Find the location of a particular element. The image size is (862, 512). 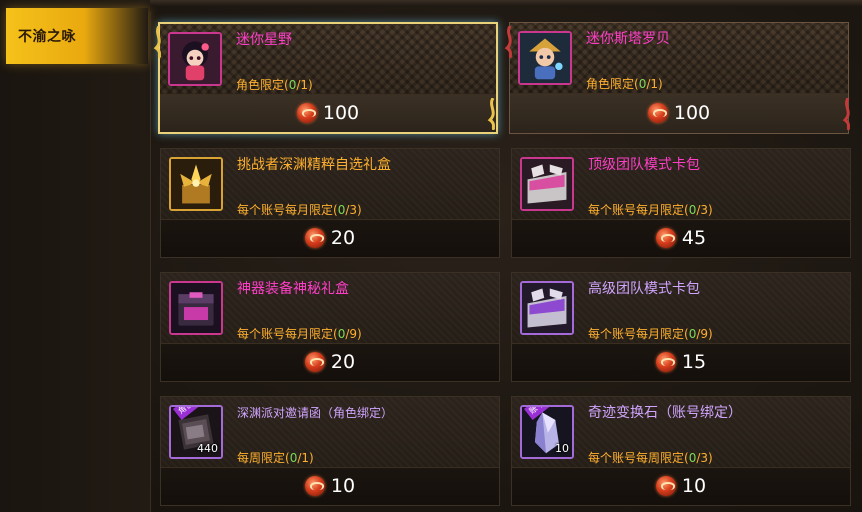

price-amount: 45 is located at coordinates (694, 238).